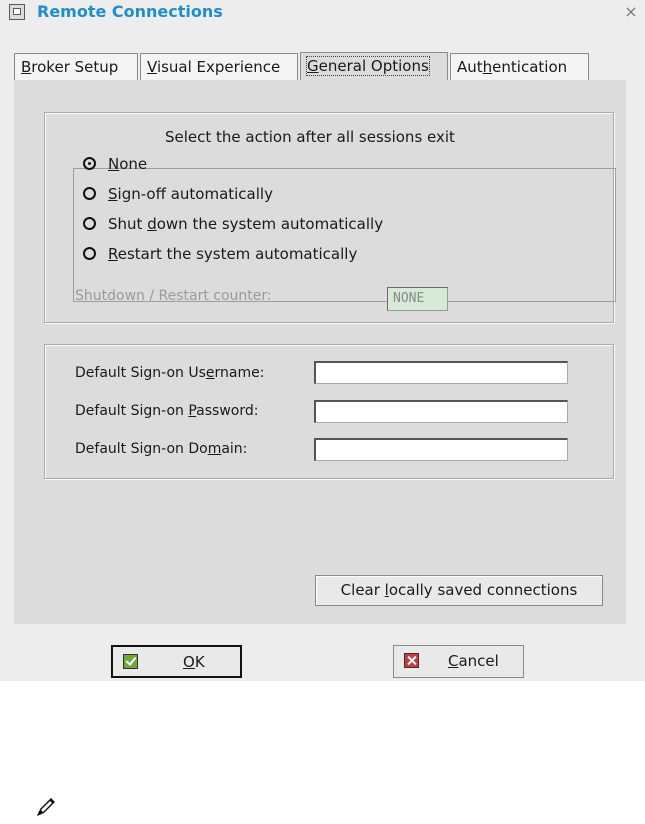  Describe the element at coordinates (322, 13) in the screenshot. I see `title-bar: Remote Connections ×` at that location.